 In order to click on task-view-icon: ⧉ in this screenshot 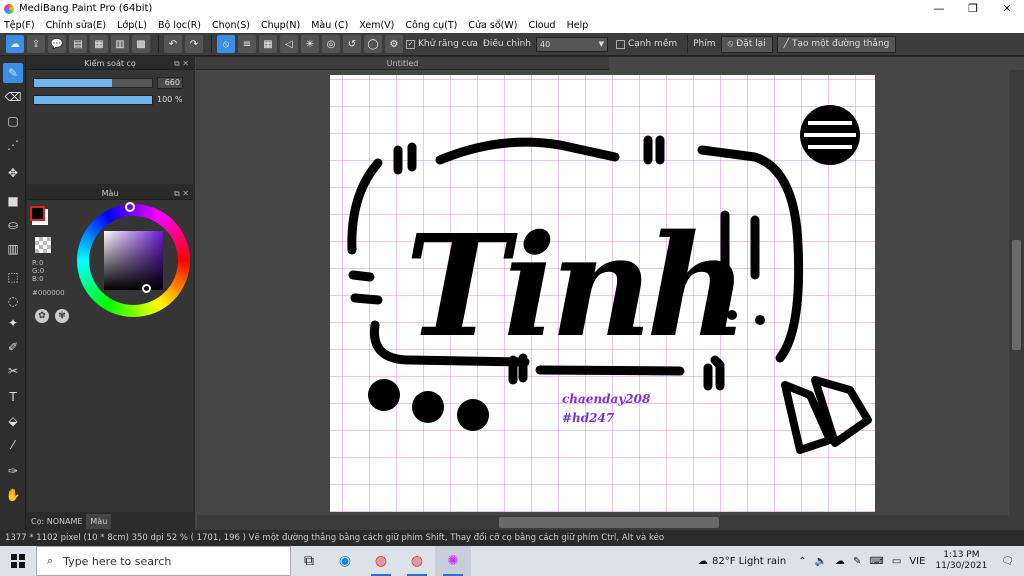, I will do `click(309, 561)`.